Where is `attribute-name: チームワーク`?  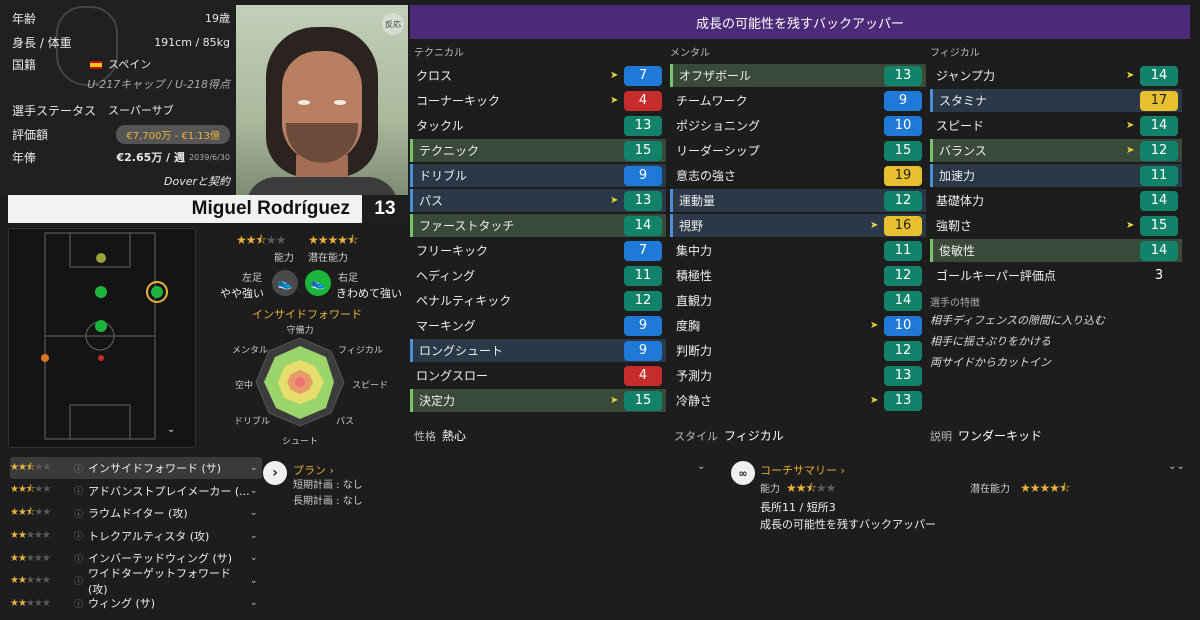 attribute-name: チームワーク is located at coordinates (712, 101).